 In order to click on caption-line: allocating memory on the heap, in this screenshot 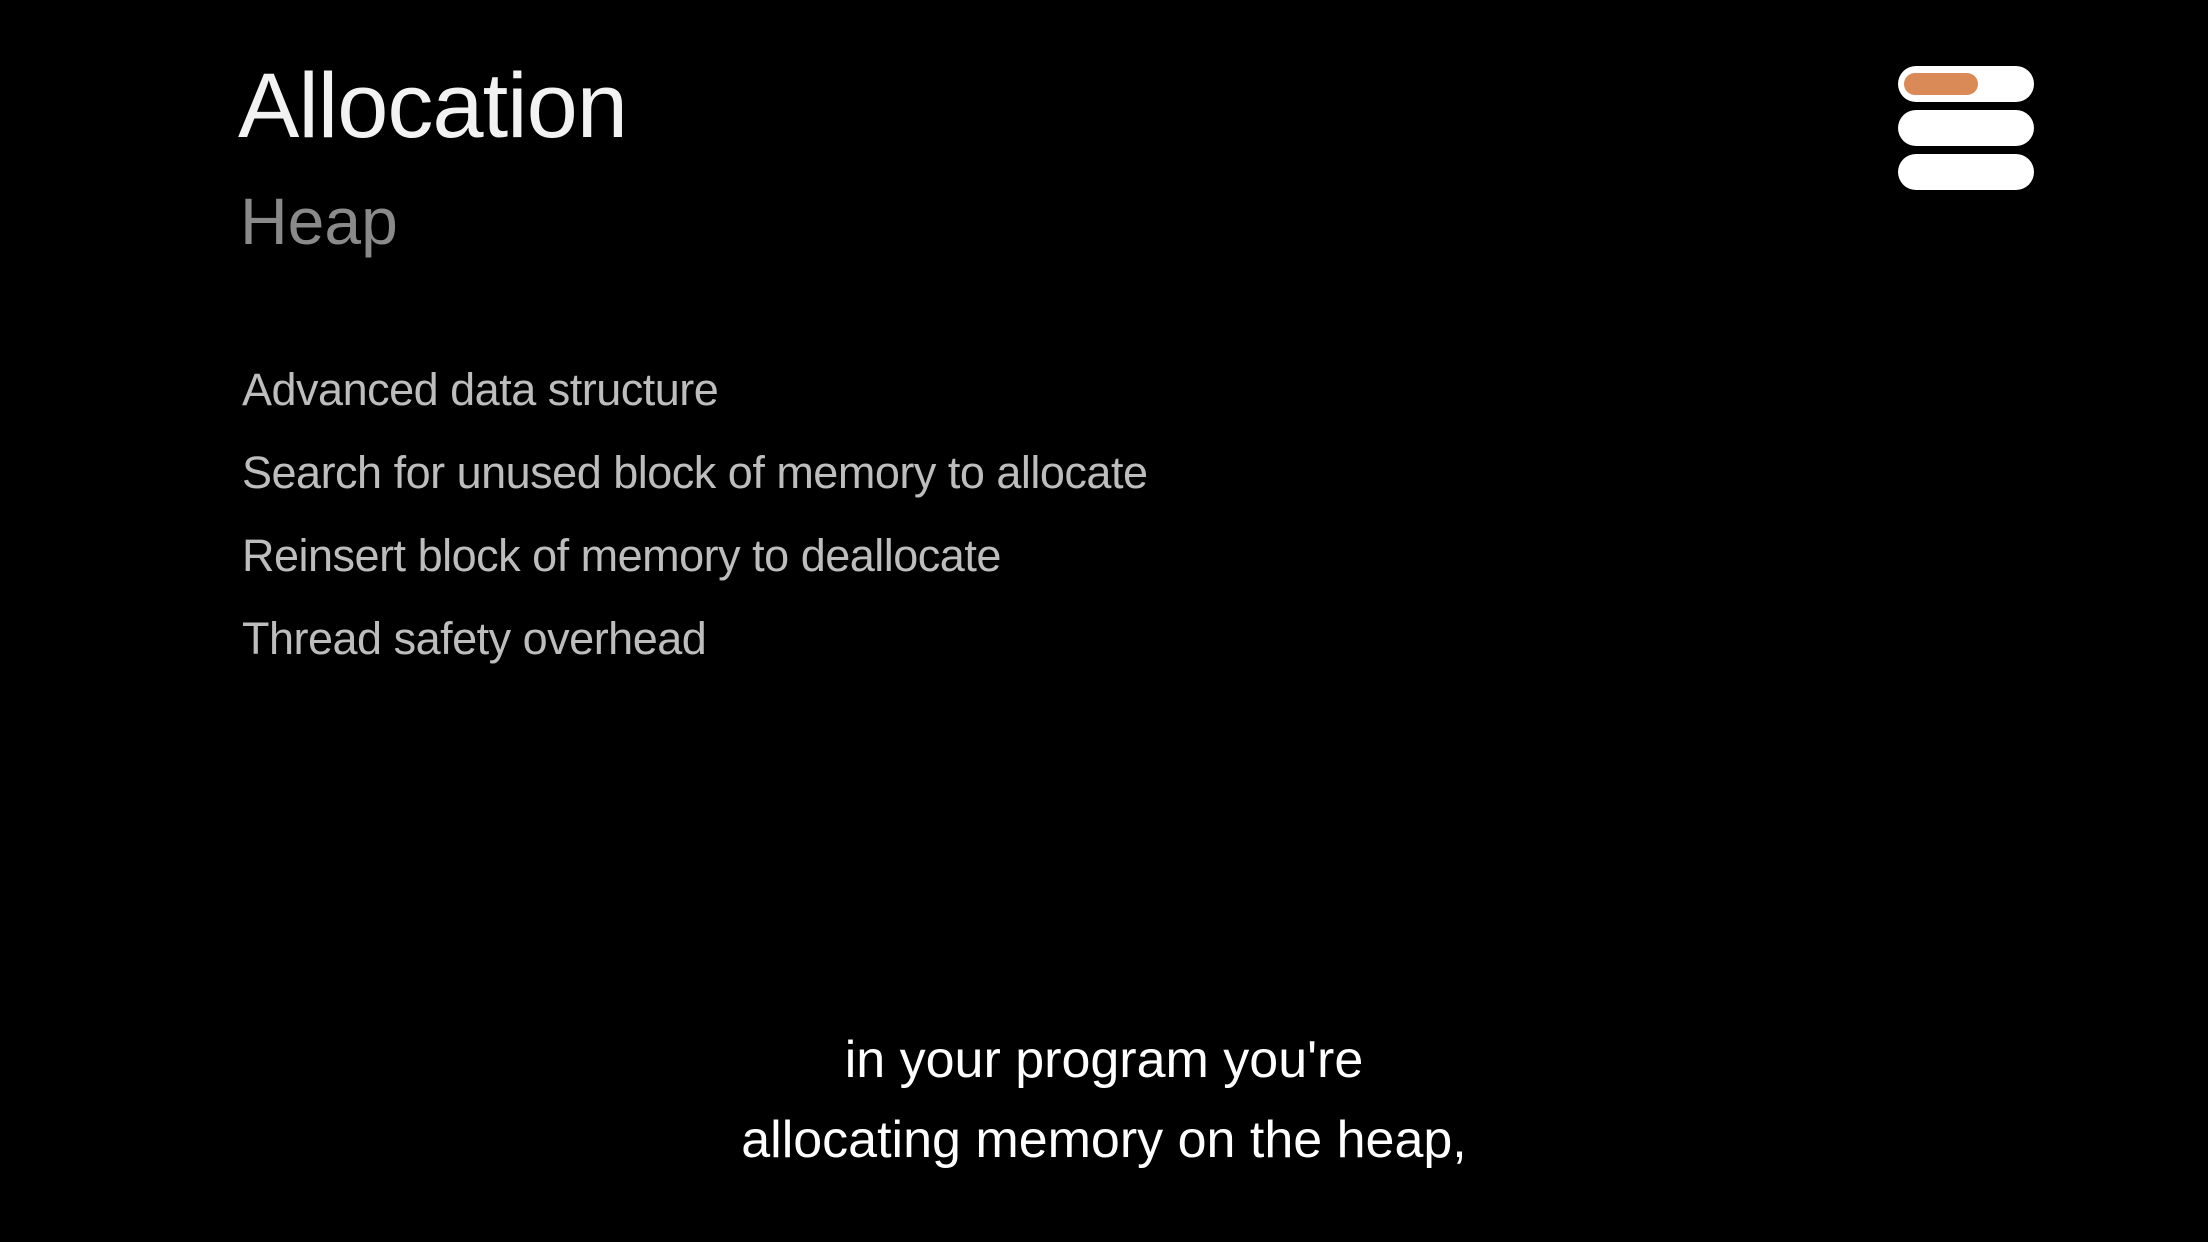, I will do `click(1104, 1140)`.